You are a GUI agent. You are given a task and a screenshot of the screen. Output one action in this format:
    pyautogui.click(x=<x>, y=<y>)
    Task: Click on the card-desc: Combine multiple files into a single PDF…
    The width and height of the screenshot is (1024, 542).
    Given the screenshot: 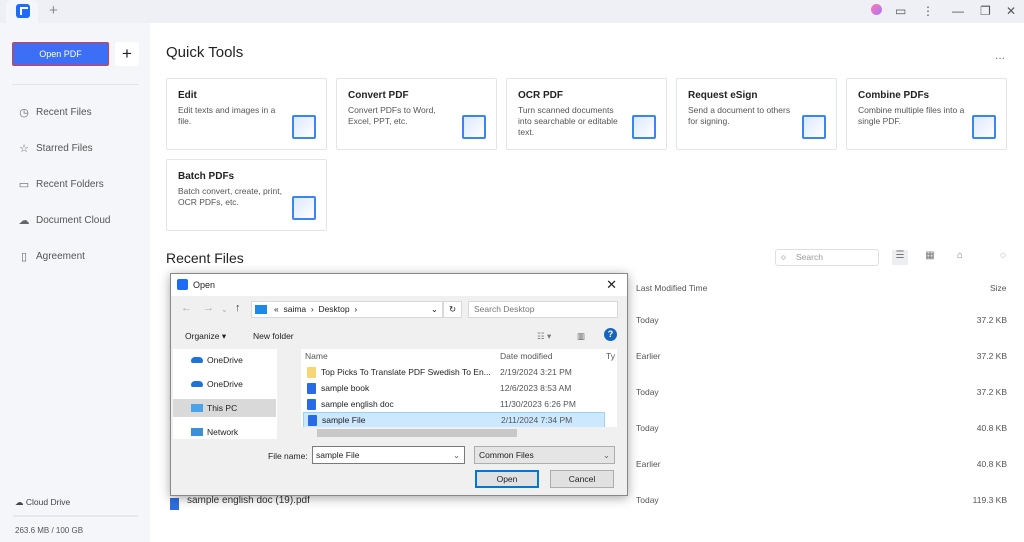 What is the action you would take?
    pyautogui.click(x=911, y=115)
    